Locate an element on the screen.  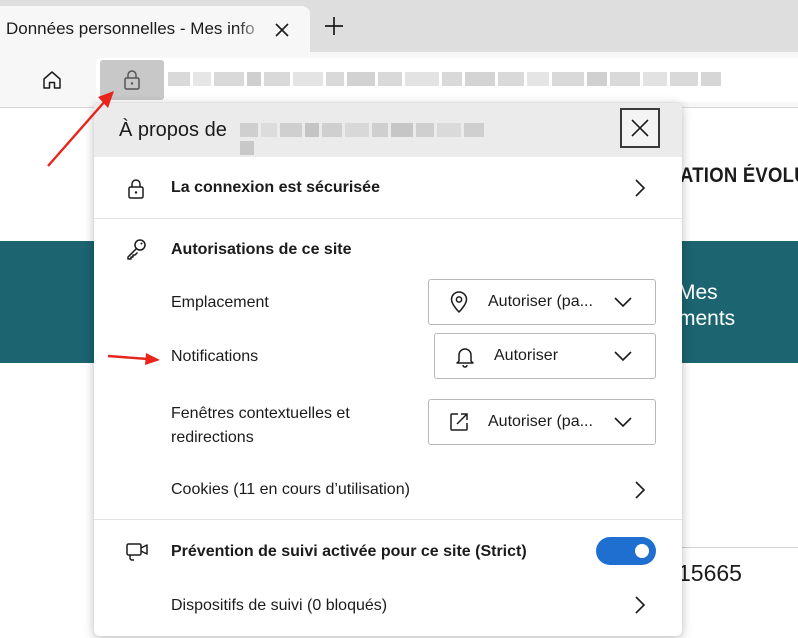
tab-title: Données personnelles - Mes info is located at coordinates (130, 28).